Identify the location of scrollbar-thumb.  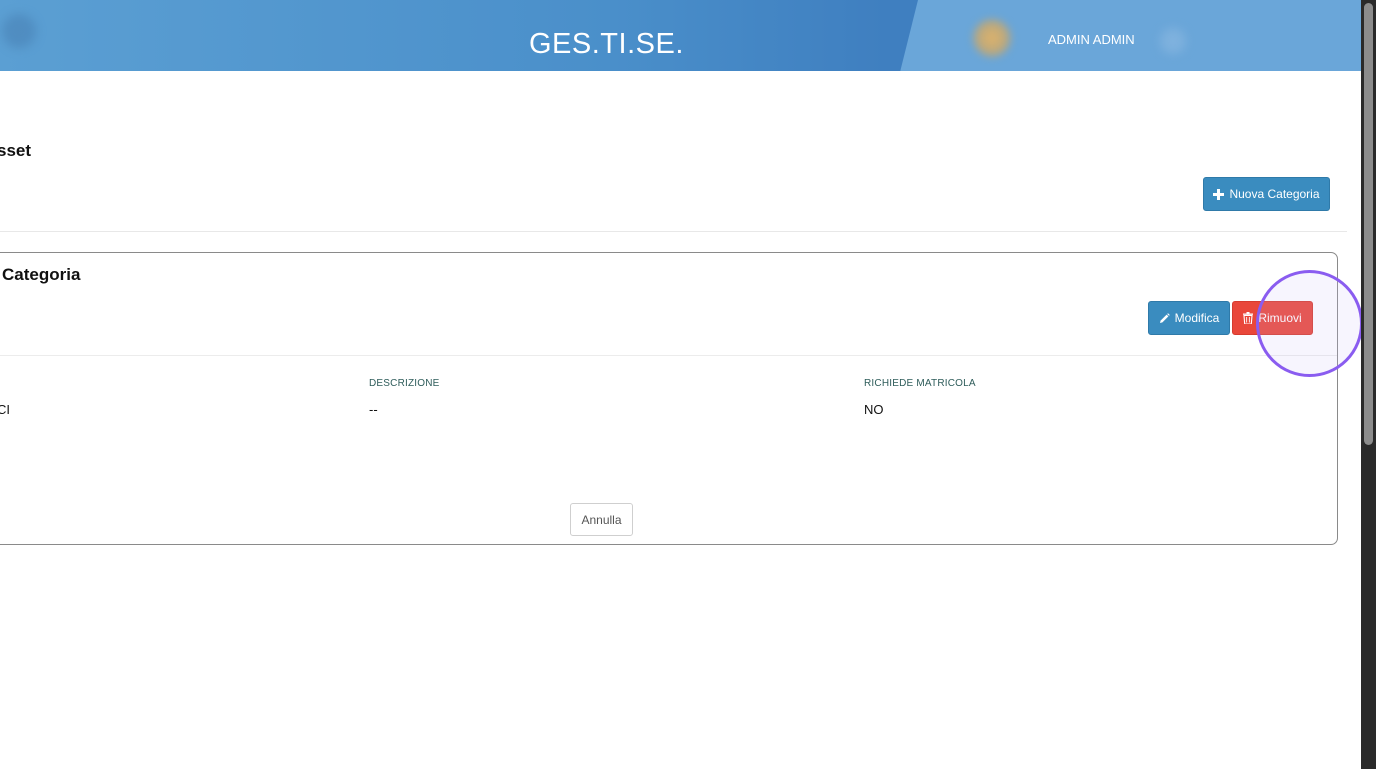
(1368, 224).